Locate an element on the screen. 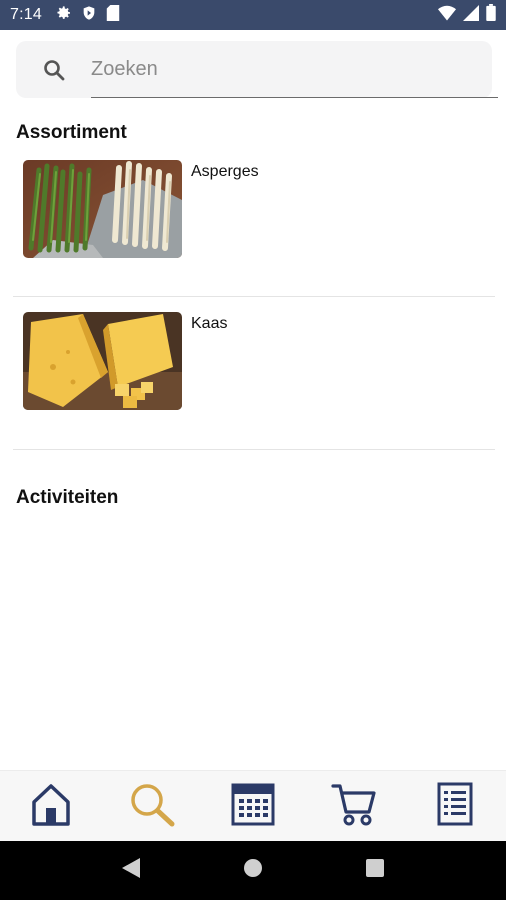  back-icon is located at coordinates (131, 870).